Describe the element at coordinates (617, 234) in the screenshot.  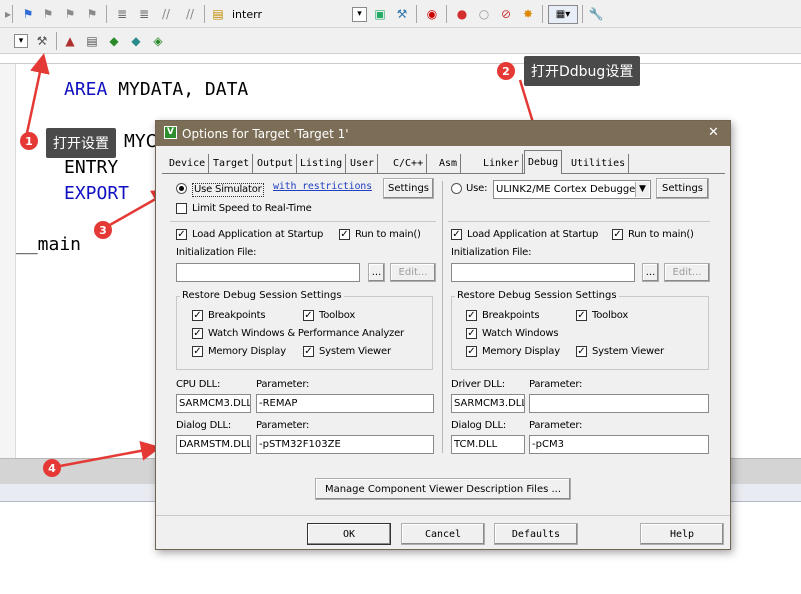
I see `hw-run-to-main-checkbox: ✓` at that location.